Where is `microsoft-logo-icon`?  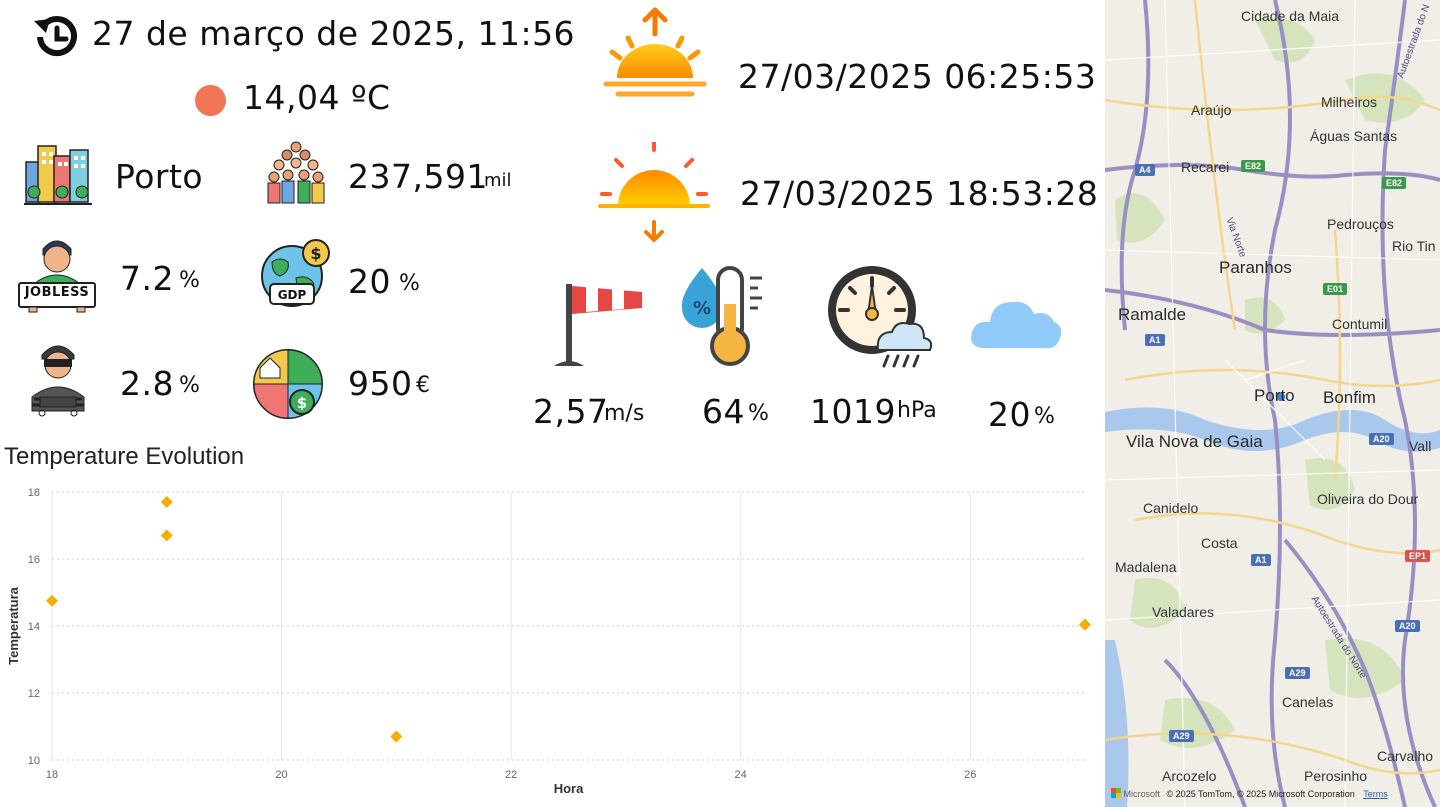 microsoft-logo-icon is located at coordinates (1116, 793).